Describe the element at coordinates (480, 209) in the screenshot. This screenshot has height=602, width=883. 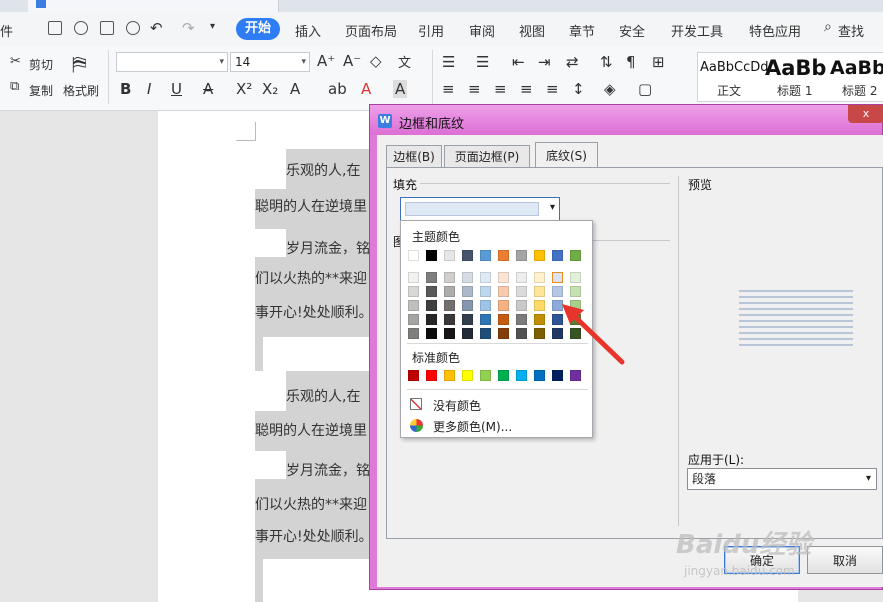
I see `fill-color-dropdown: ▾` at that location.